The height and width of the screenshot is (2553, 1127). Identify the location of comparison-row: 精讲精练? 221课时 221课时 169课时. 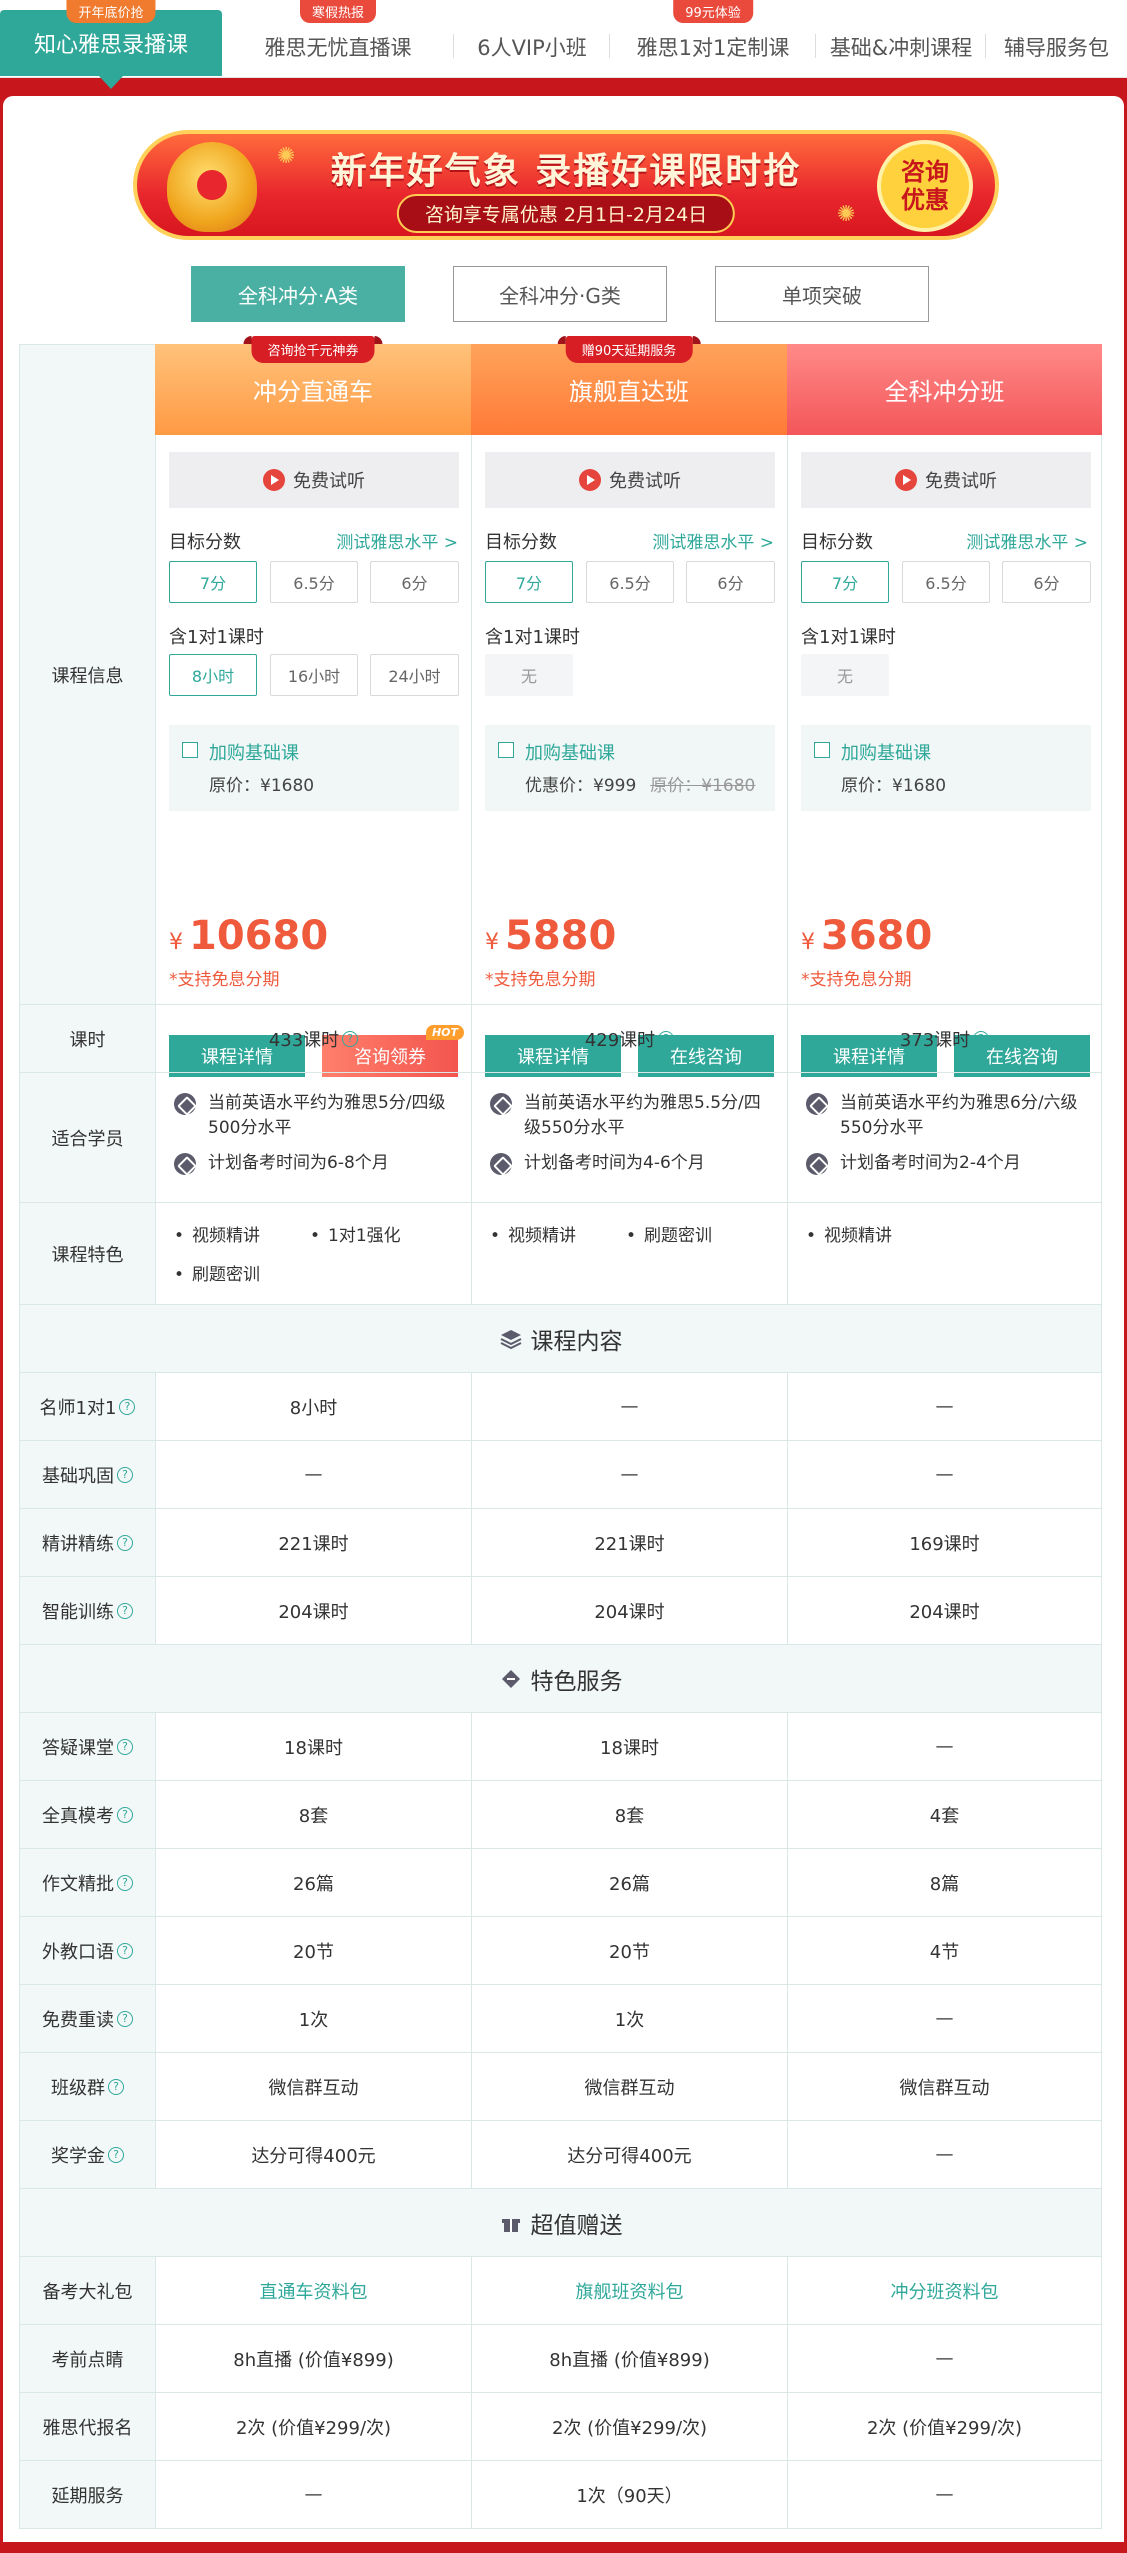
(560, 1543).